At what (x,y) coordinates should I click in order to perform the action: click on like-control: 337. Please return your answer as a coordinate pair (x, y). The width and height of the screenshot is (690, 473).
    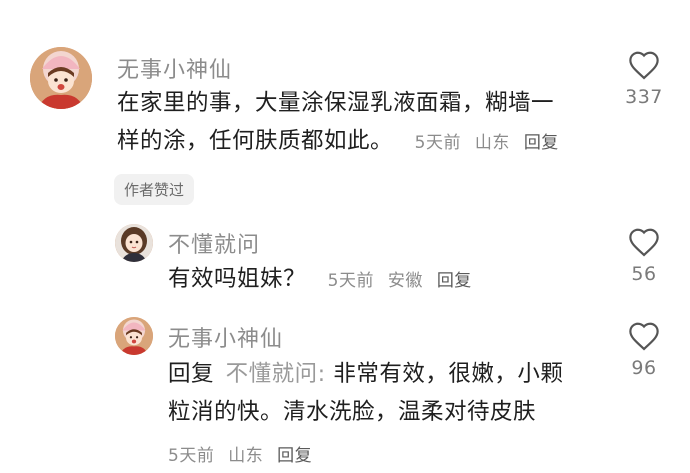
    Looking at the image, I should click on (644, 79).